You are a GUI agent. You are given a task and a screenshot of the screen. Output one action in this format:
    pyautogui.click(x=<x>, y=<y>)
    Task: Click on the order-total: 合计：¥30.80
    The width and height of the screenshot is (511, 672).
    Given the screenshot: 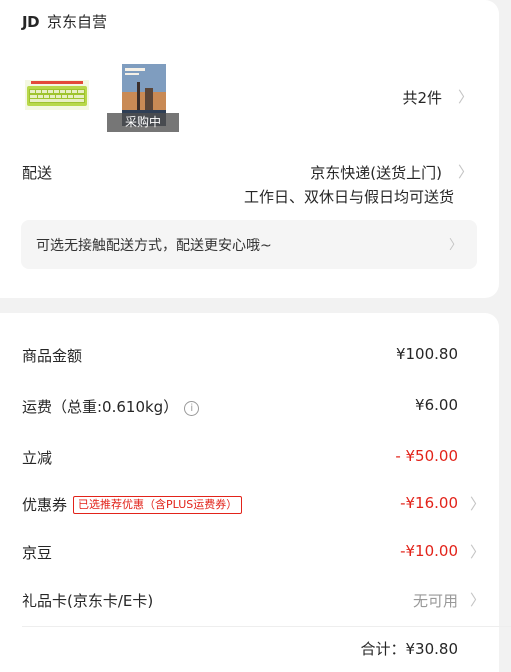 What is the action you would take?
    pyautogui.click(x=409, y=649)
    